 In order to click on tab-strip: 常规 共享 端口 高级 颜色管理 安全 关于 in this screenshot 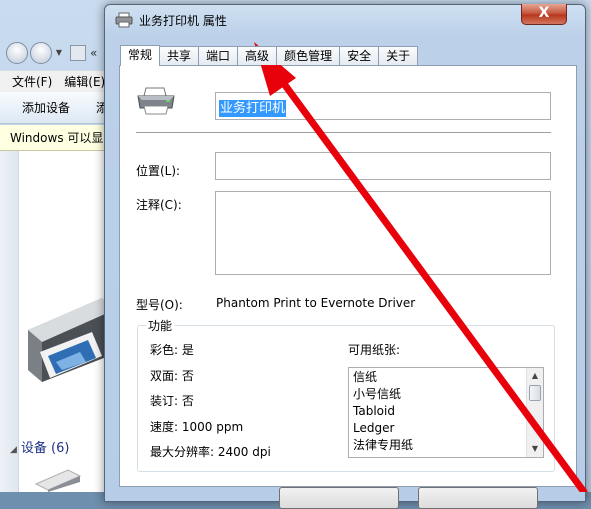, I will do `click(269, 55)`.